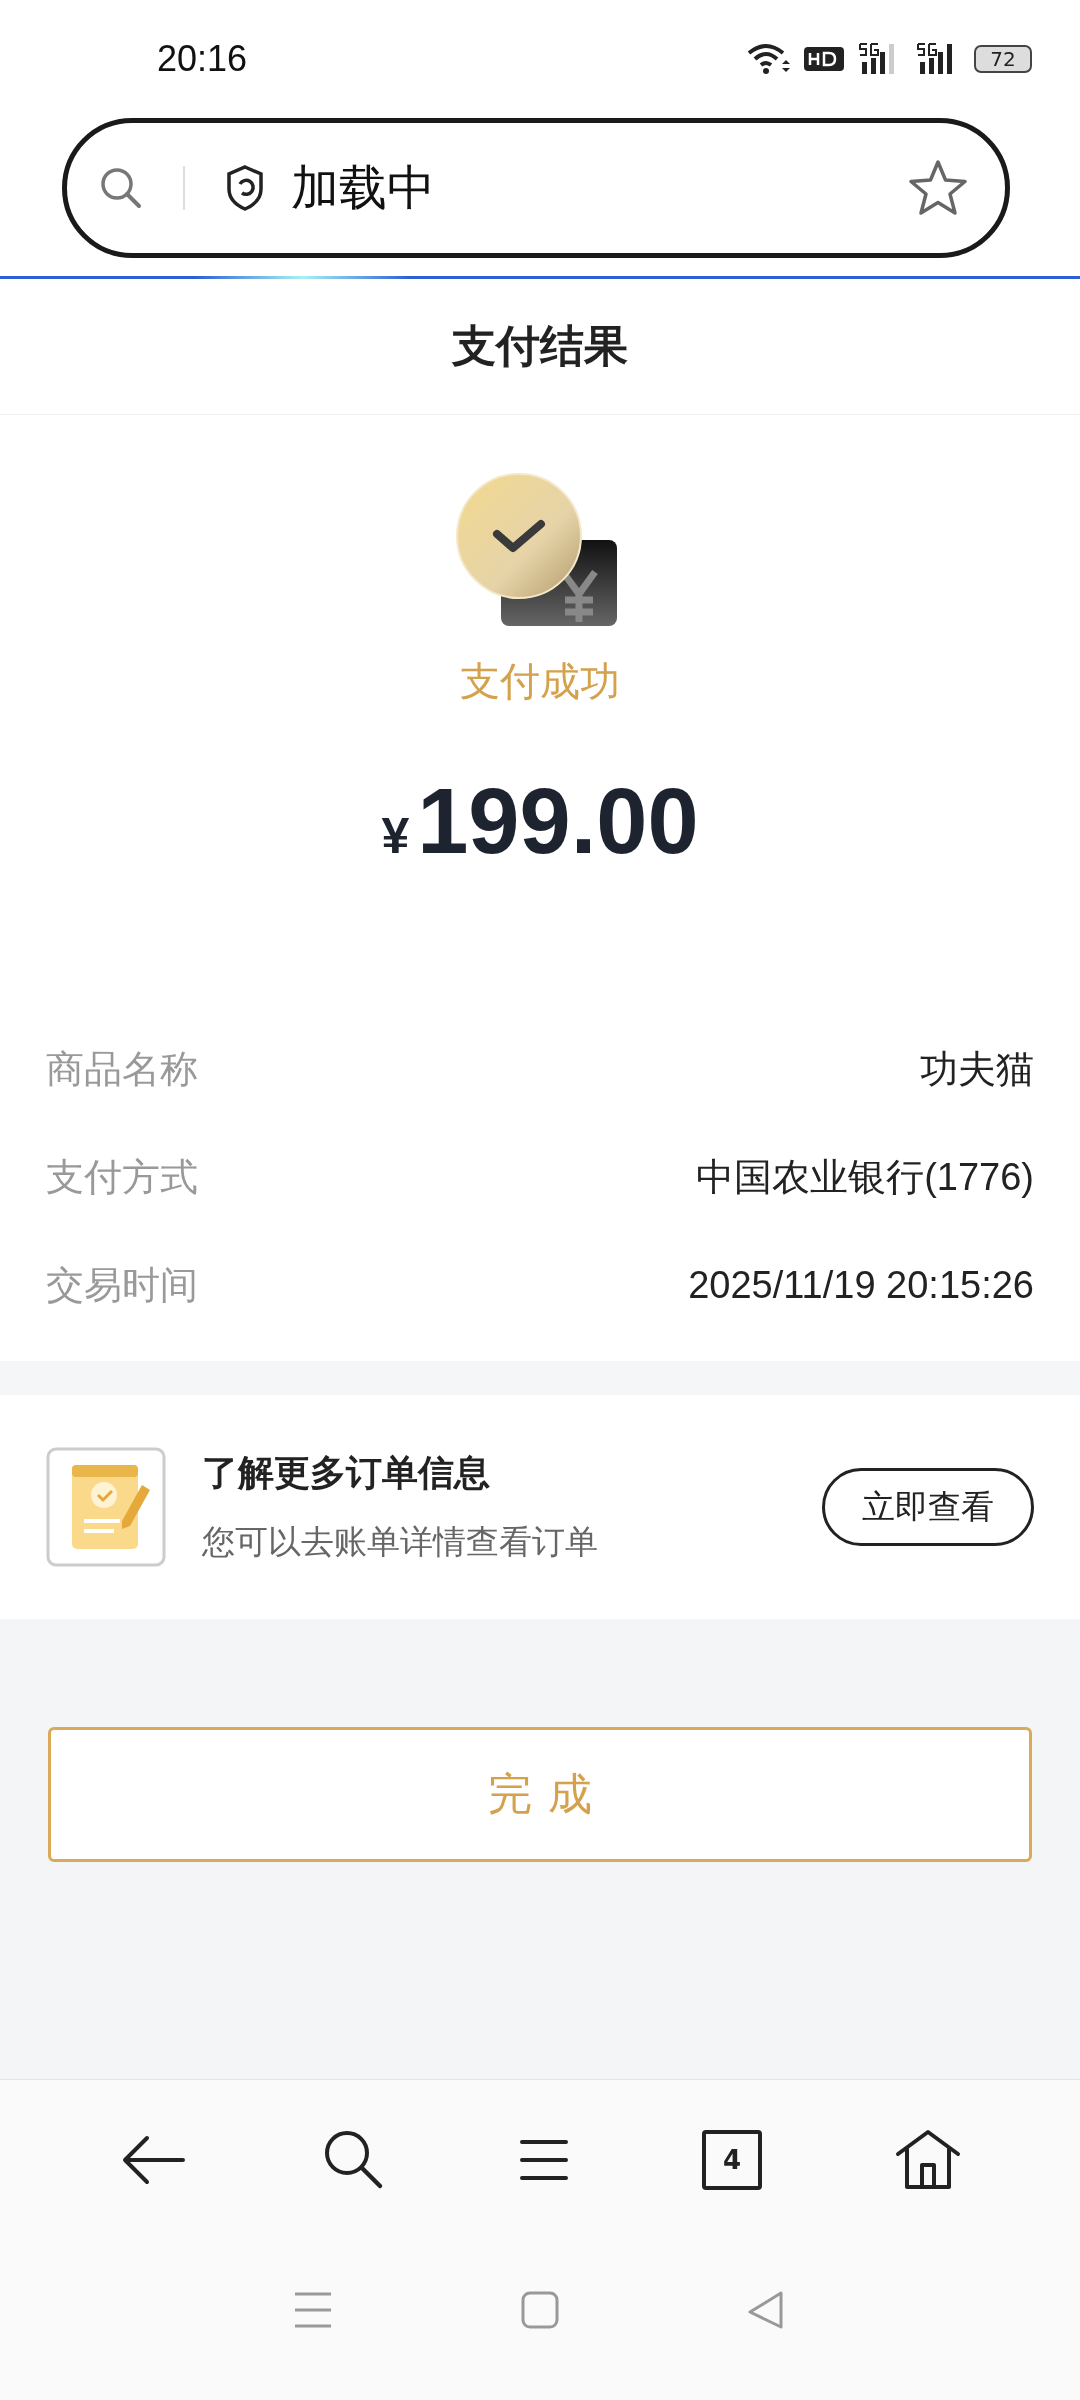  Describe the element at coordinates (395, 836) in the screenshot. I see `currency-sign: ¥` at that location.